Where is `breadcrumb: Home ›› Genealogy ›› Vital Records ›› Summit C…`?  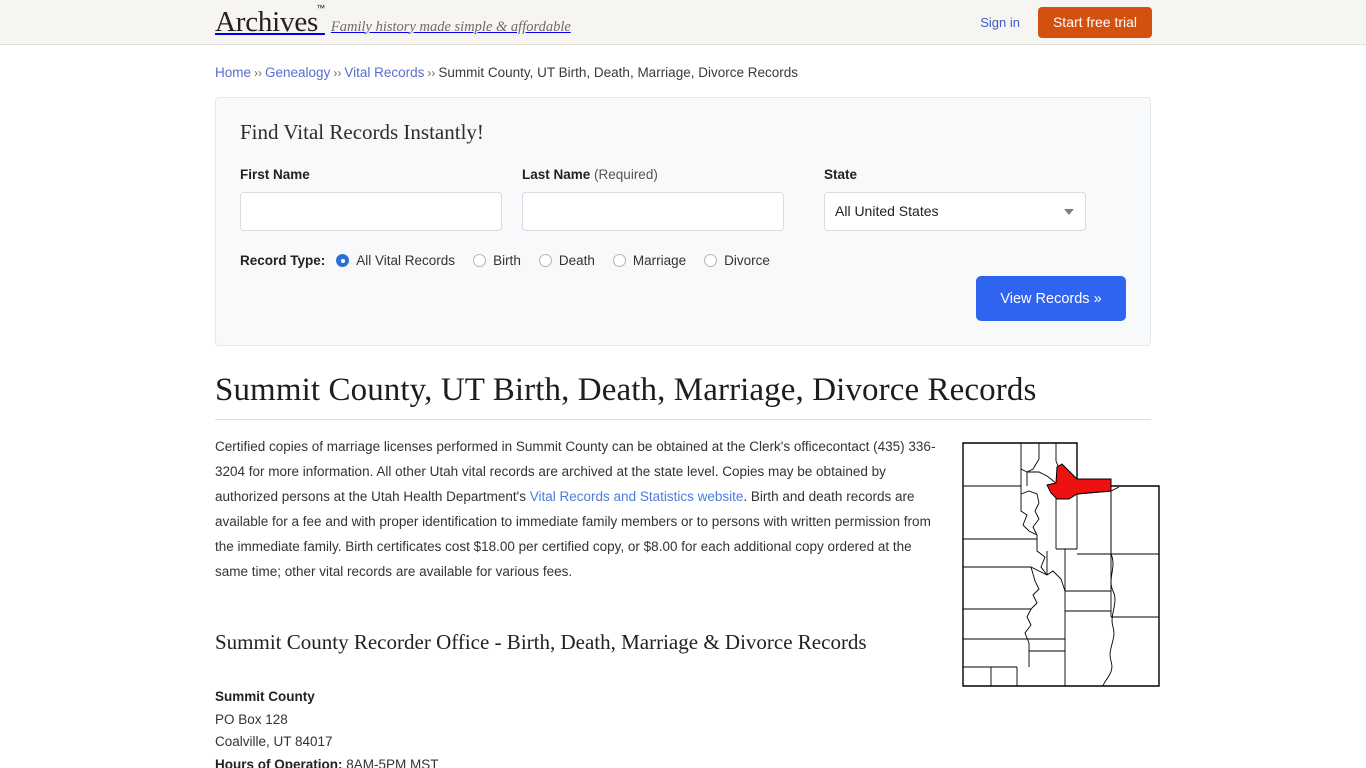
breadcrumb: Home ›› Genealogy ›› Vital Records ›› Summit C… is located at coordinates (683, 64).